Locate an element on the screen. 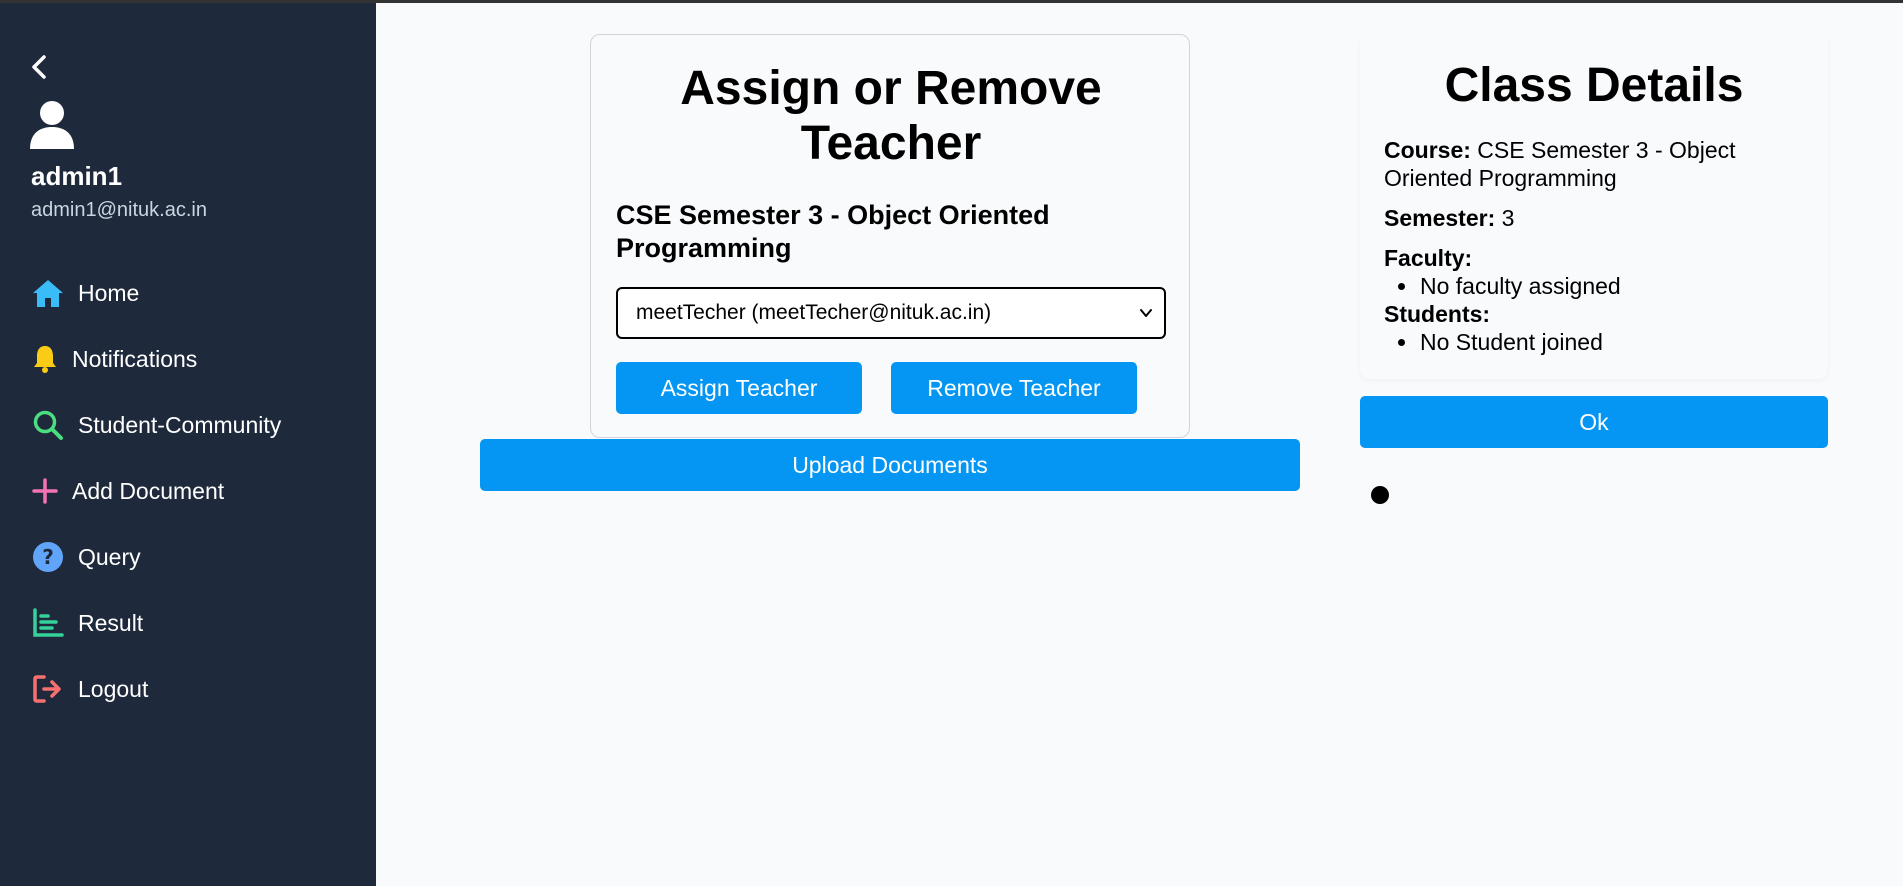  sidebar-item-logout: Logout is located at coordinates (190, 689).